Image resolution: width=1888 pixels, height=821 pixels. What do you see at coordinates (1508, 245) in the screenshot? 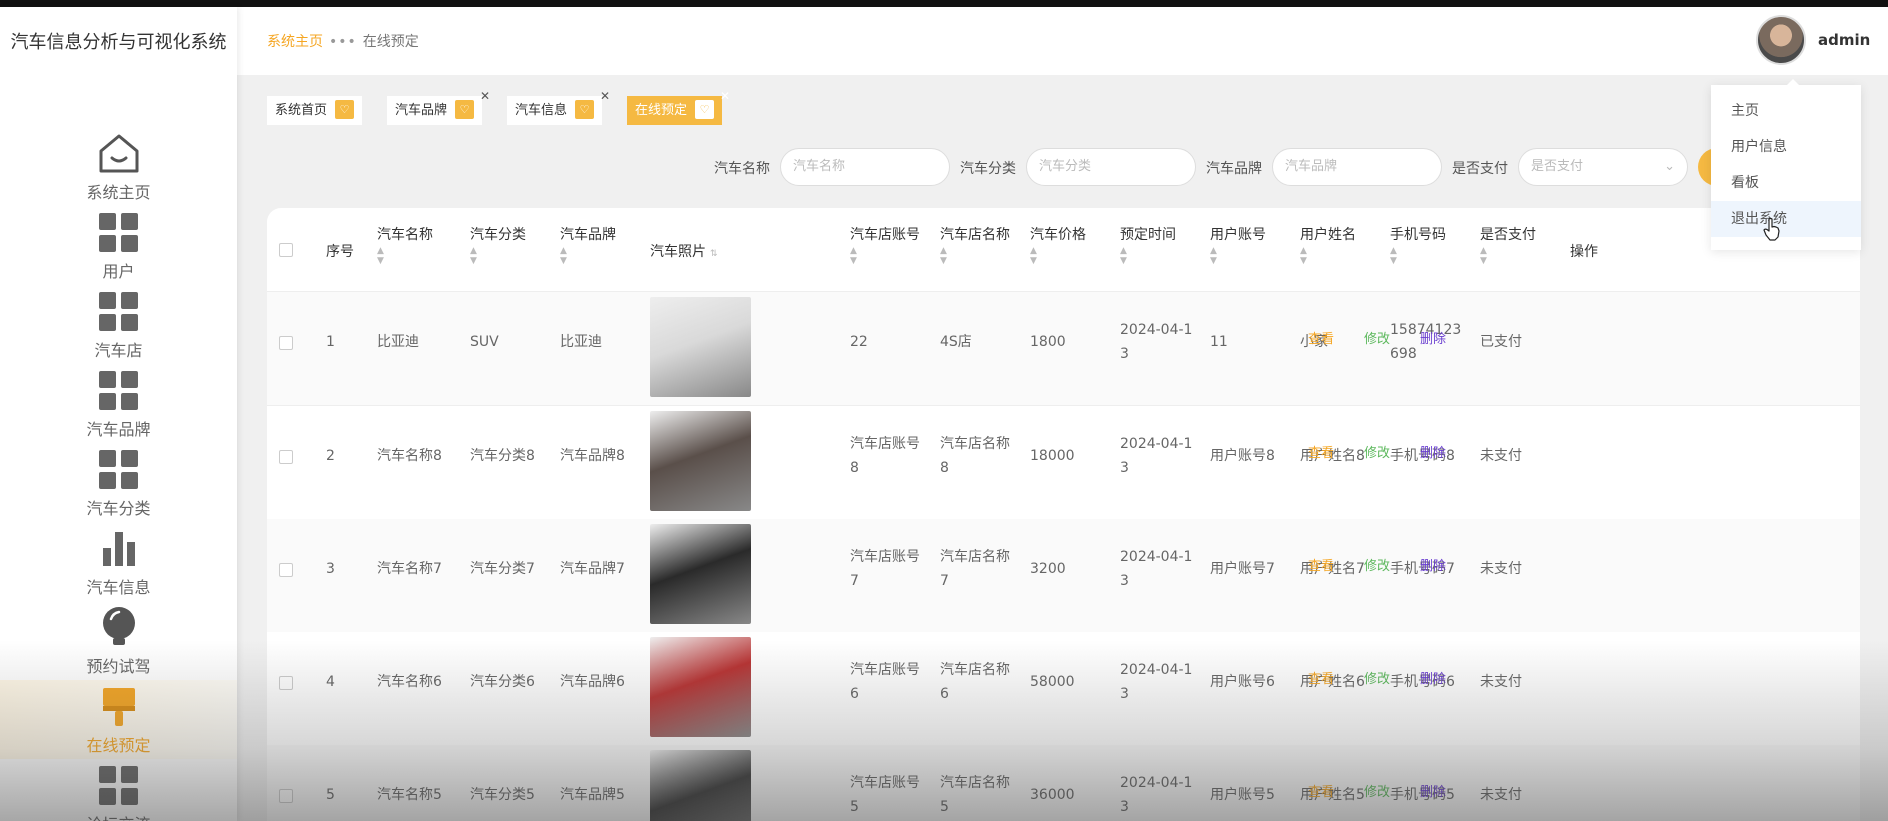
I see `col-header-paid: 是否支付 ▲ ▼` at bounding box center [1508, 245].